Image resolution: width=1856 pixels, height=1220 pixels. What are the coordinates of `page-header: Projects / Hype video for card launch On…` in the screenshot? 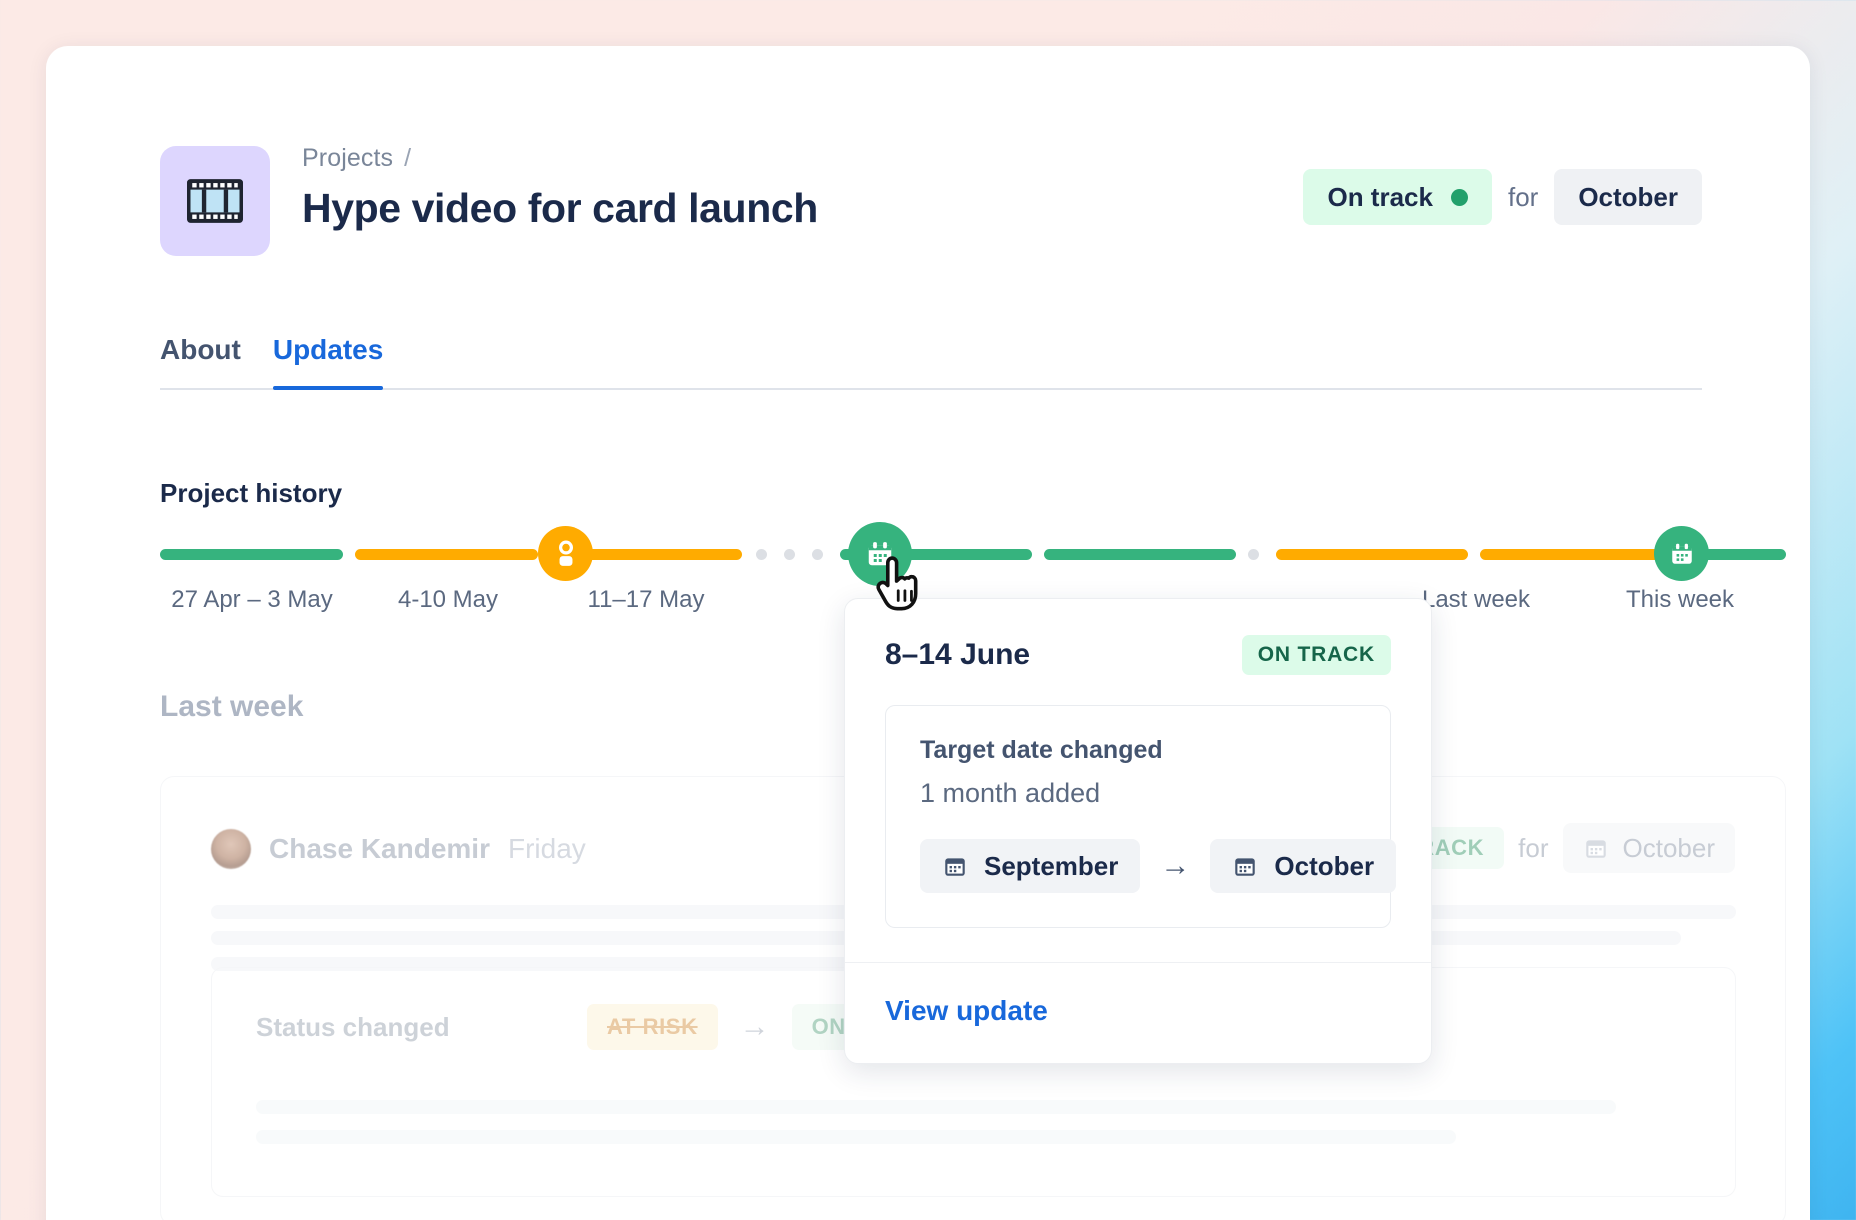 It's located at (931, 176).